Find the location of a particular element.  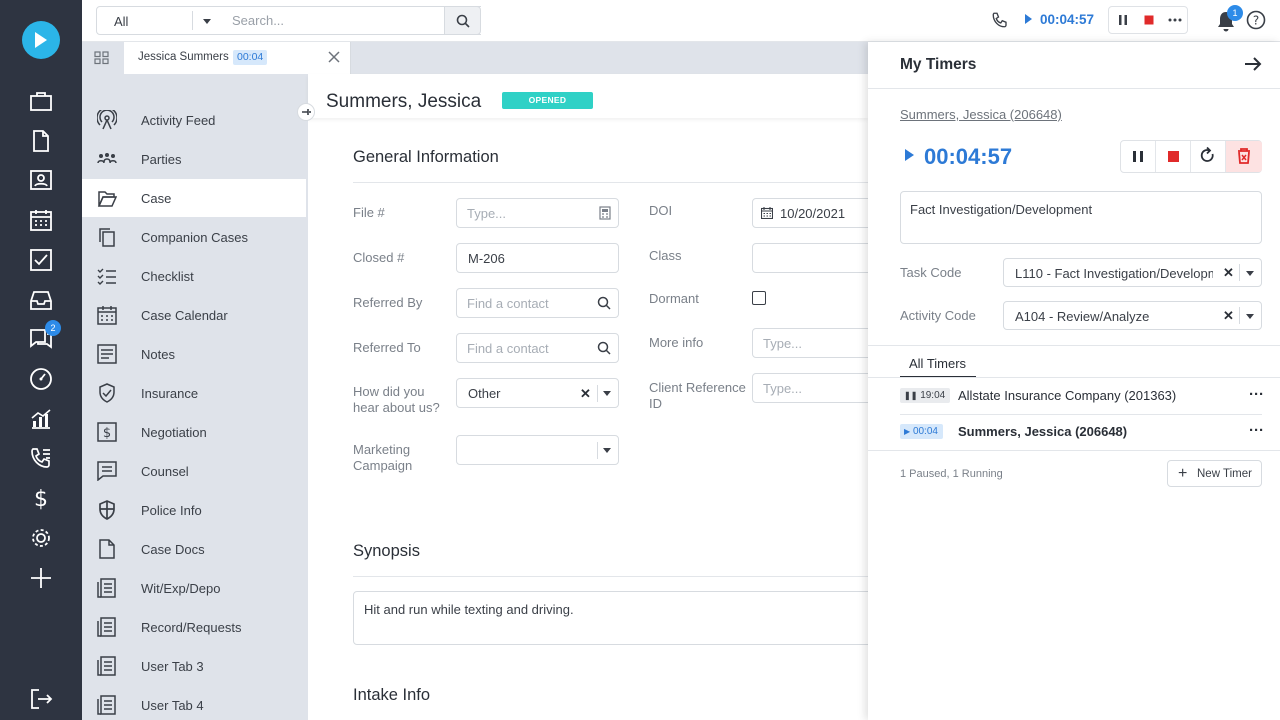

closed-value: M-206 is located at coordinates (486, 258).